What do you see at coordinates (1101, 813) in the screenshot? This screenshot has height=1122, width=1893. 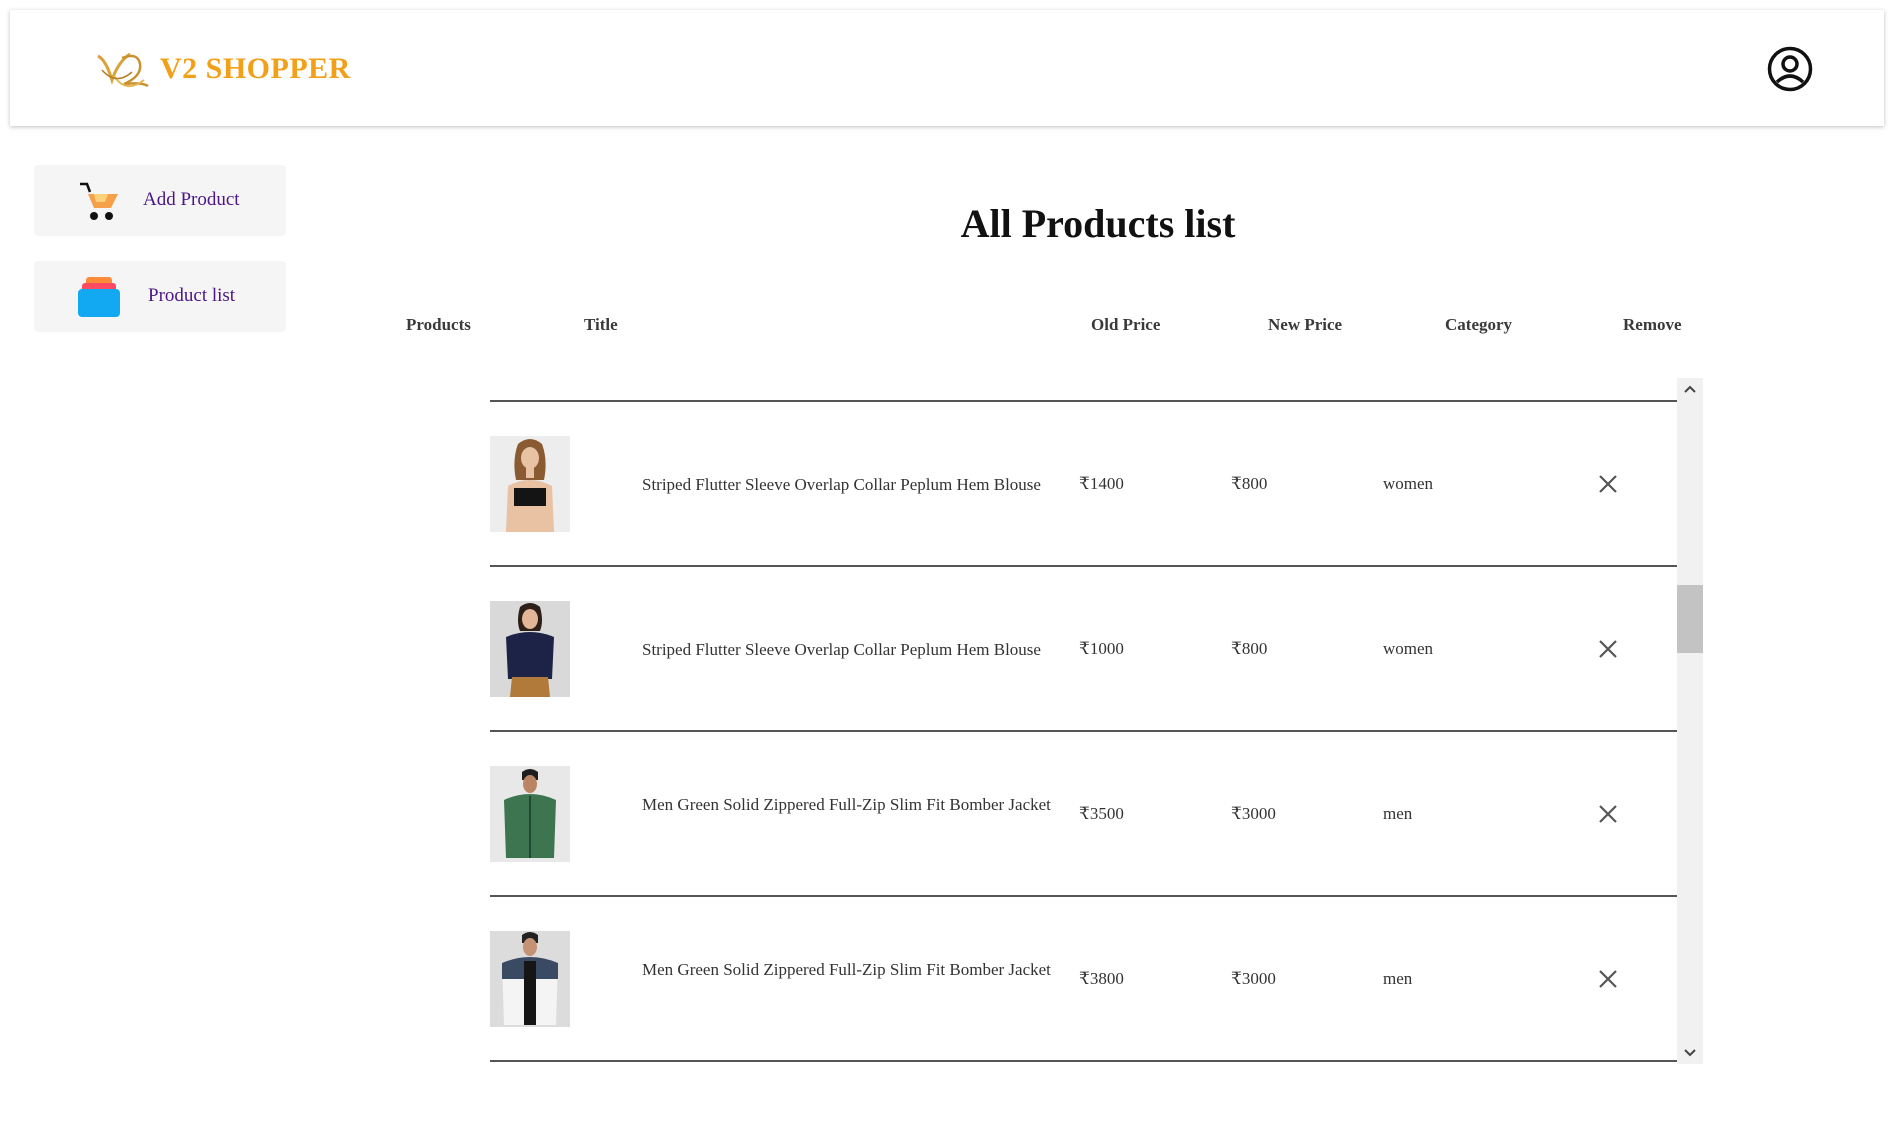 I see `product-old-price: ₹3500` at bounding box center [1101, 813].